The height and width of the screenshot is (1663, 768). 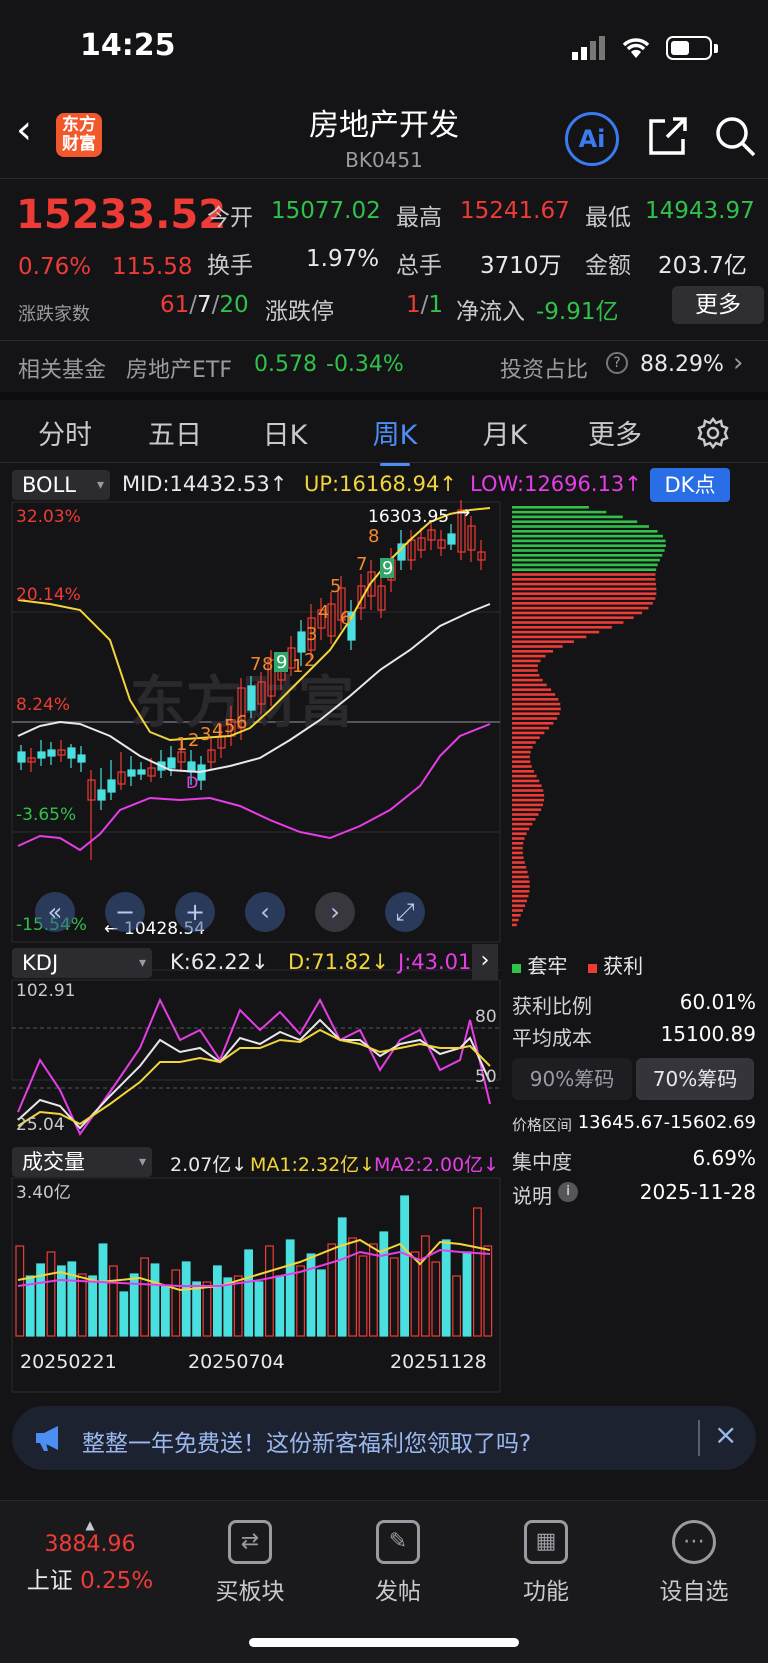 I want to click on nav-functions: ▦ 功能, so click(x=546, y=1563).